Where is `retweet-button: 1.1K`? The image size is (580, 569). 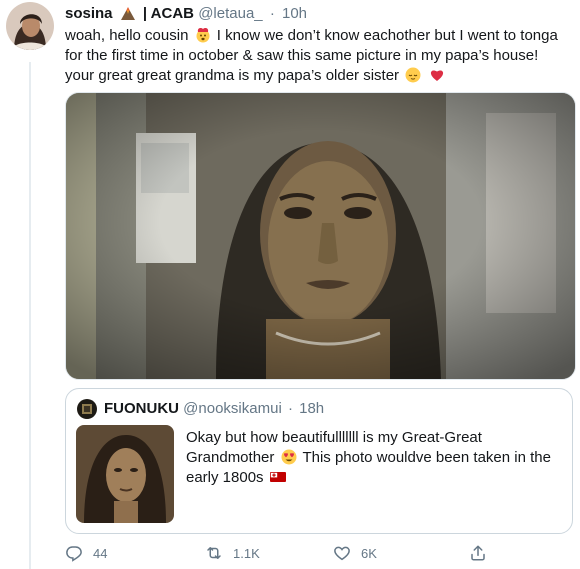
retweet-button: 1.1K is located at coordinates (232, 553).